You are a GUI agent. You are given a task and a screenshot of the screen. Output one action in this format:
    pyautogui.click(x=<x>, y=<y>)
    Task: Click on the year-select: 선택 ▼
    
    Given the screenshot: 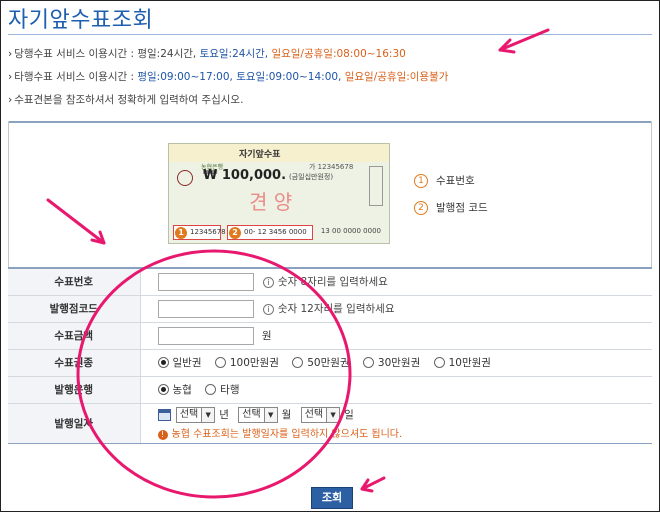 What is the action you would take?
    pyautogui.click(x=195, y=414)
    